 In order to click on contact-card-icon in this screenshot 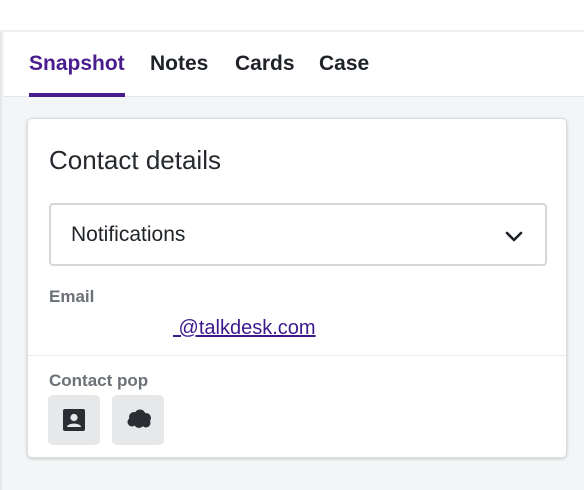, I will do `click(74, 420)`.